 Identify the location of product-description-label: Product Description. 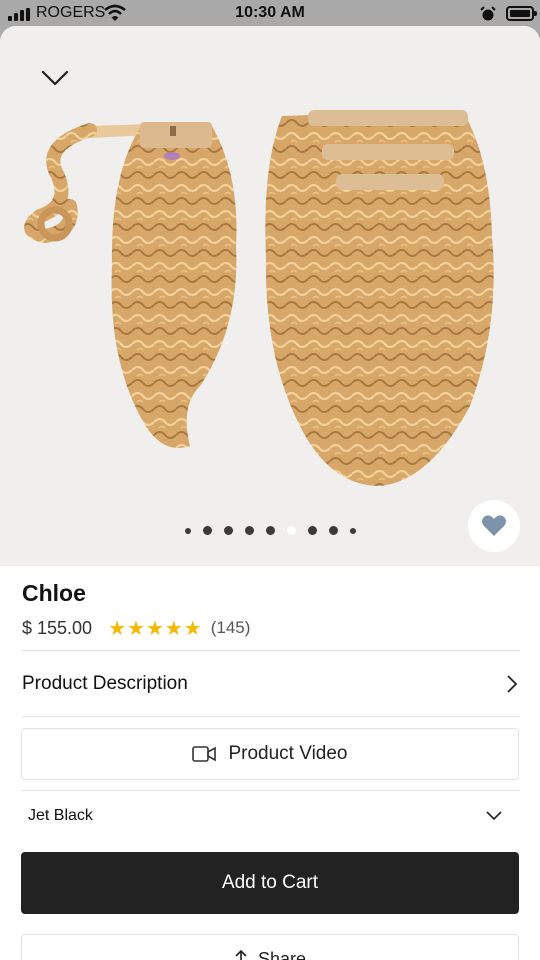
(105, 683).